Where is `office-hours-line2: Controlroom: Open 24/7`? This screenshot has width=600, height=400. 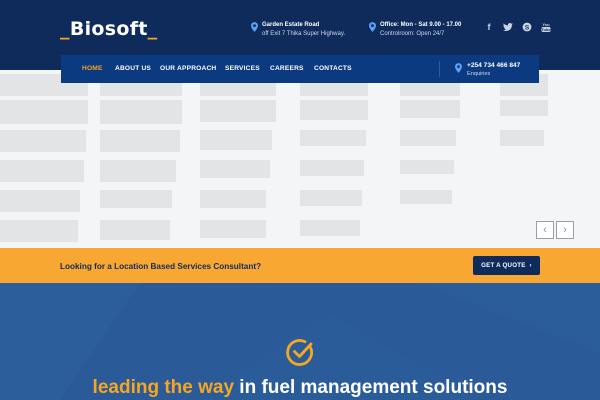 office-hours-line2: Controlroom: Open 24/7 is located at coordinates (412, 34).